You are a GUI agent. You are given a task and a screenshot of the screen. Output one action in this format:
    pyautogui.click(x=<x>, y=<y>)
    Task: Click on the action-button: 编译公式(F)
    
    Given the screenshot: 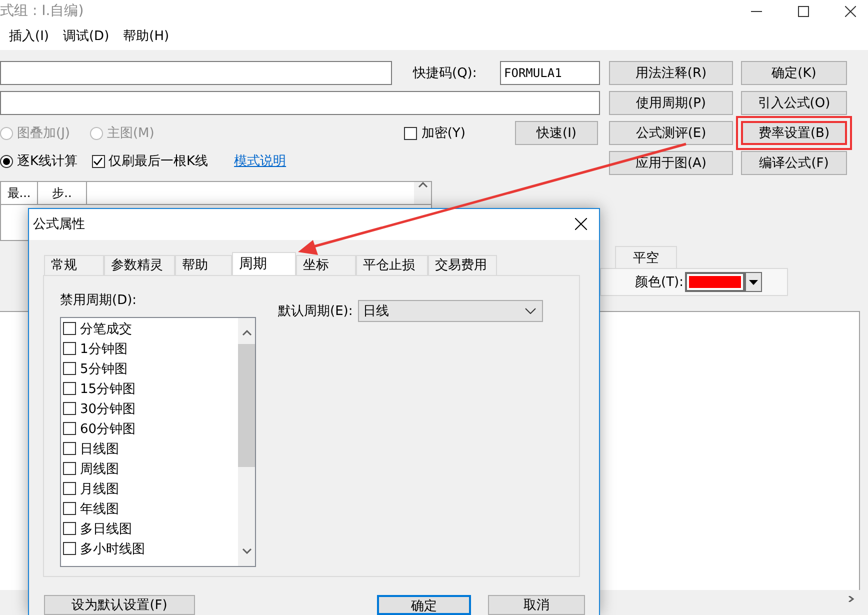 What is the action you would take?
    pyautogui.click(x=794, y=163)
    